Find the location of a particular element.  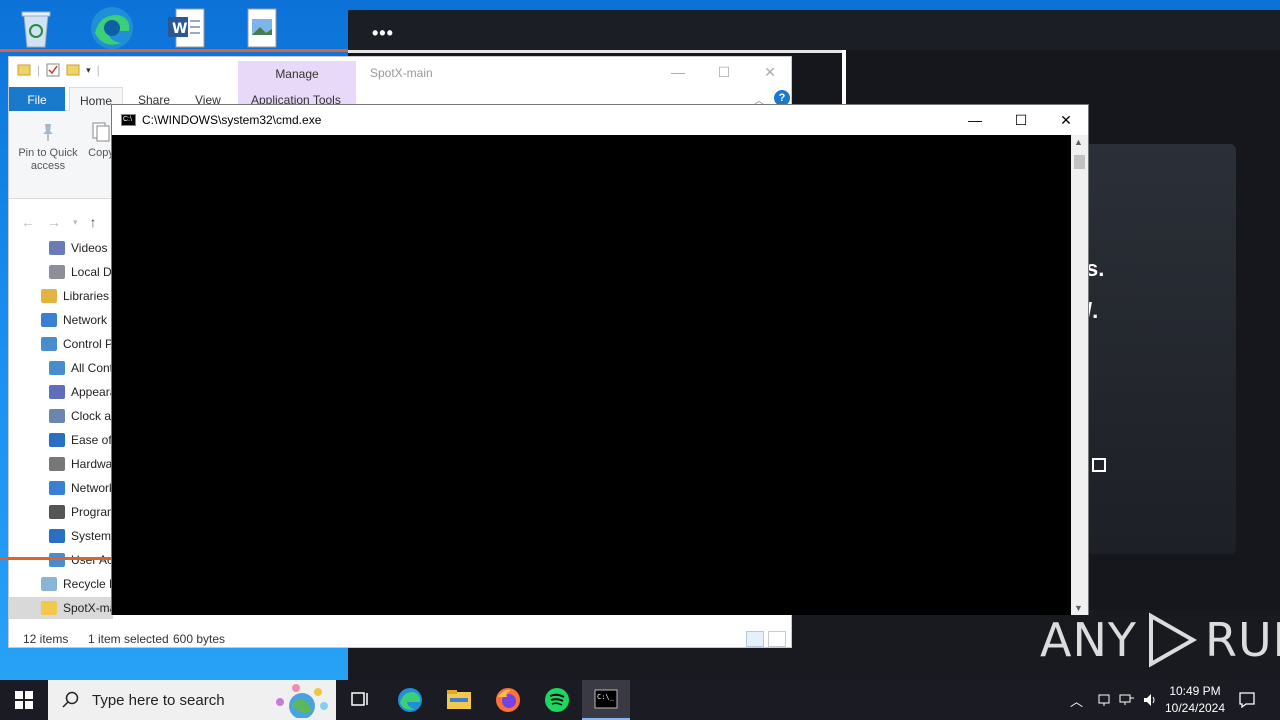

forward-icon: → is located at coordinates (54, 222).